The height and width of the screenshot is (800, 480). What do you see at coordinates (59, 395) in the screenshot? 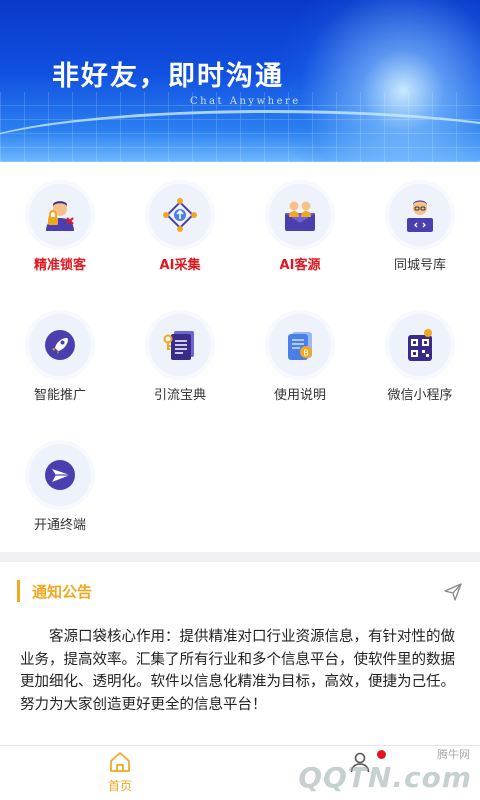
I see `feature-label: 智能推广` at bounding box center [59, 395].